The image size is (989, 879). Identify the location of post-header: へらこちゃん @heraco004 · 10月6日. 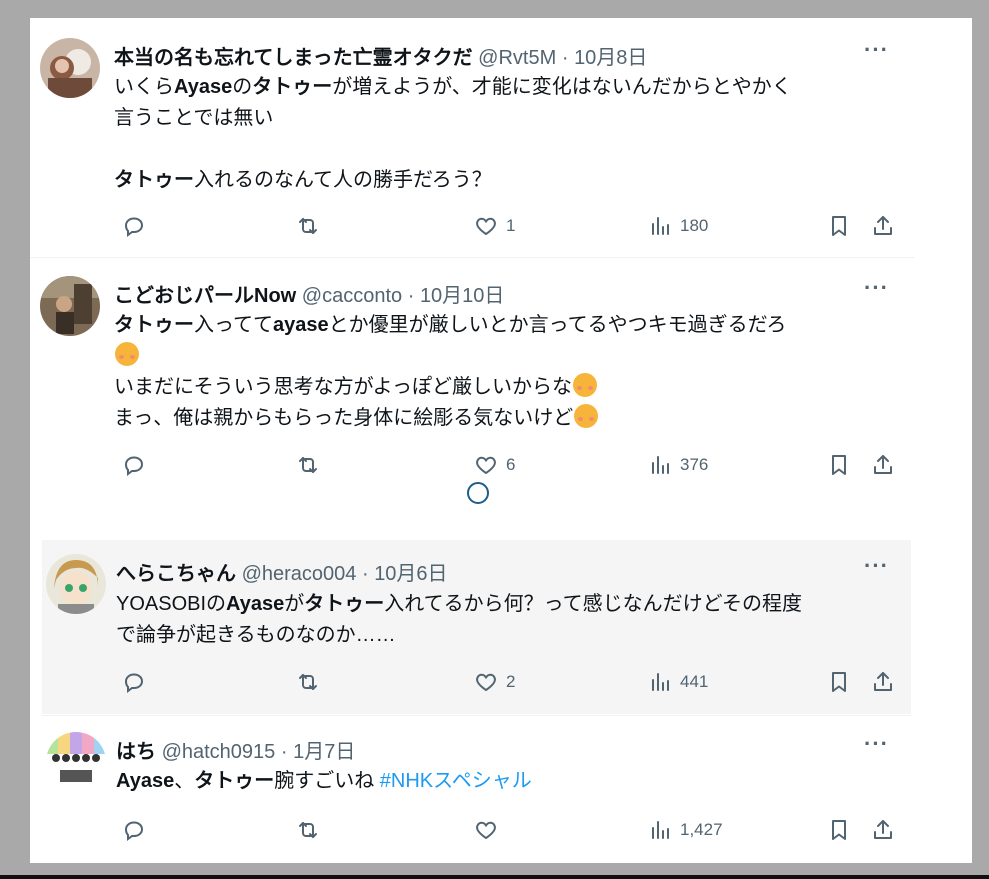
(282, 571).